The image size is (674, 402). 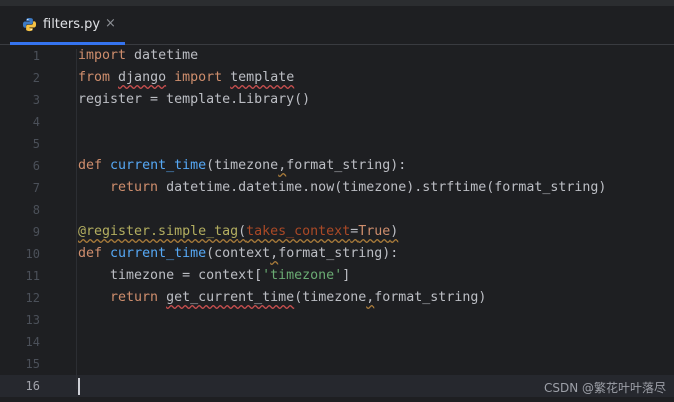 What do you see at coordinates (242, 231) in the screenshot?
I see `code-text: (` at bounding box center [242, 231].